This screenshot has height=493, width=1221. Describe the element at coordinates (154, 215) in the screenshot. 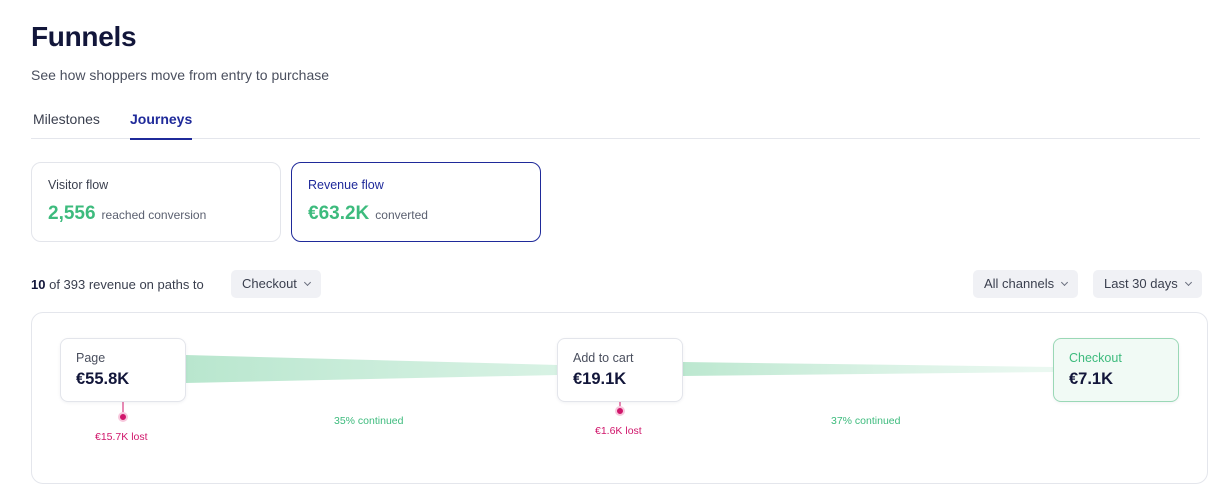

I see `card-value-suffix: reached conversion` at that location.